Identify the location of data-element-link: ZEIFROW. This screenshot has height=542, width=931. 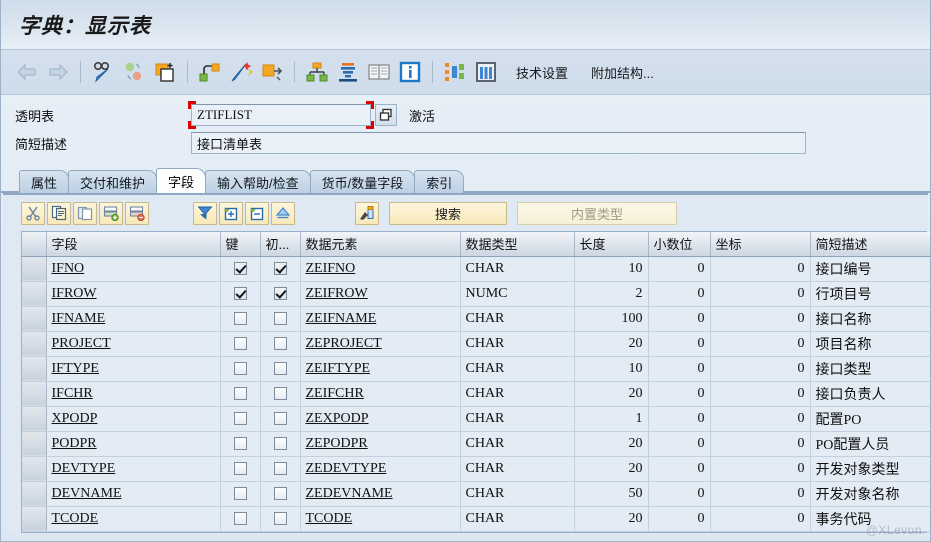
(337, 293).